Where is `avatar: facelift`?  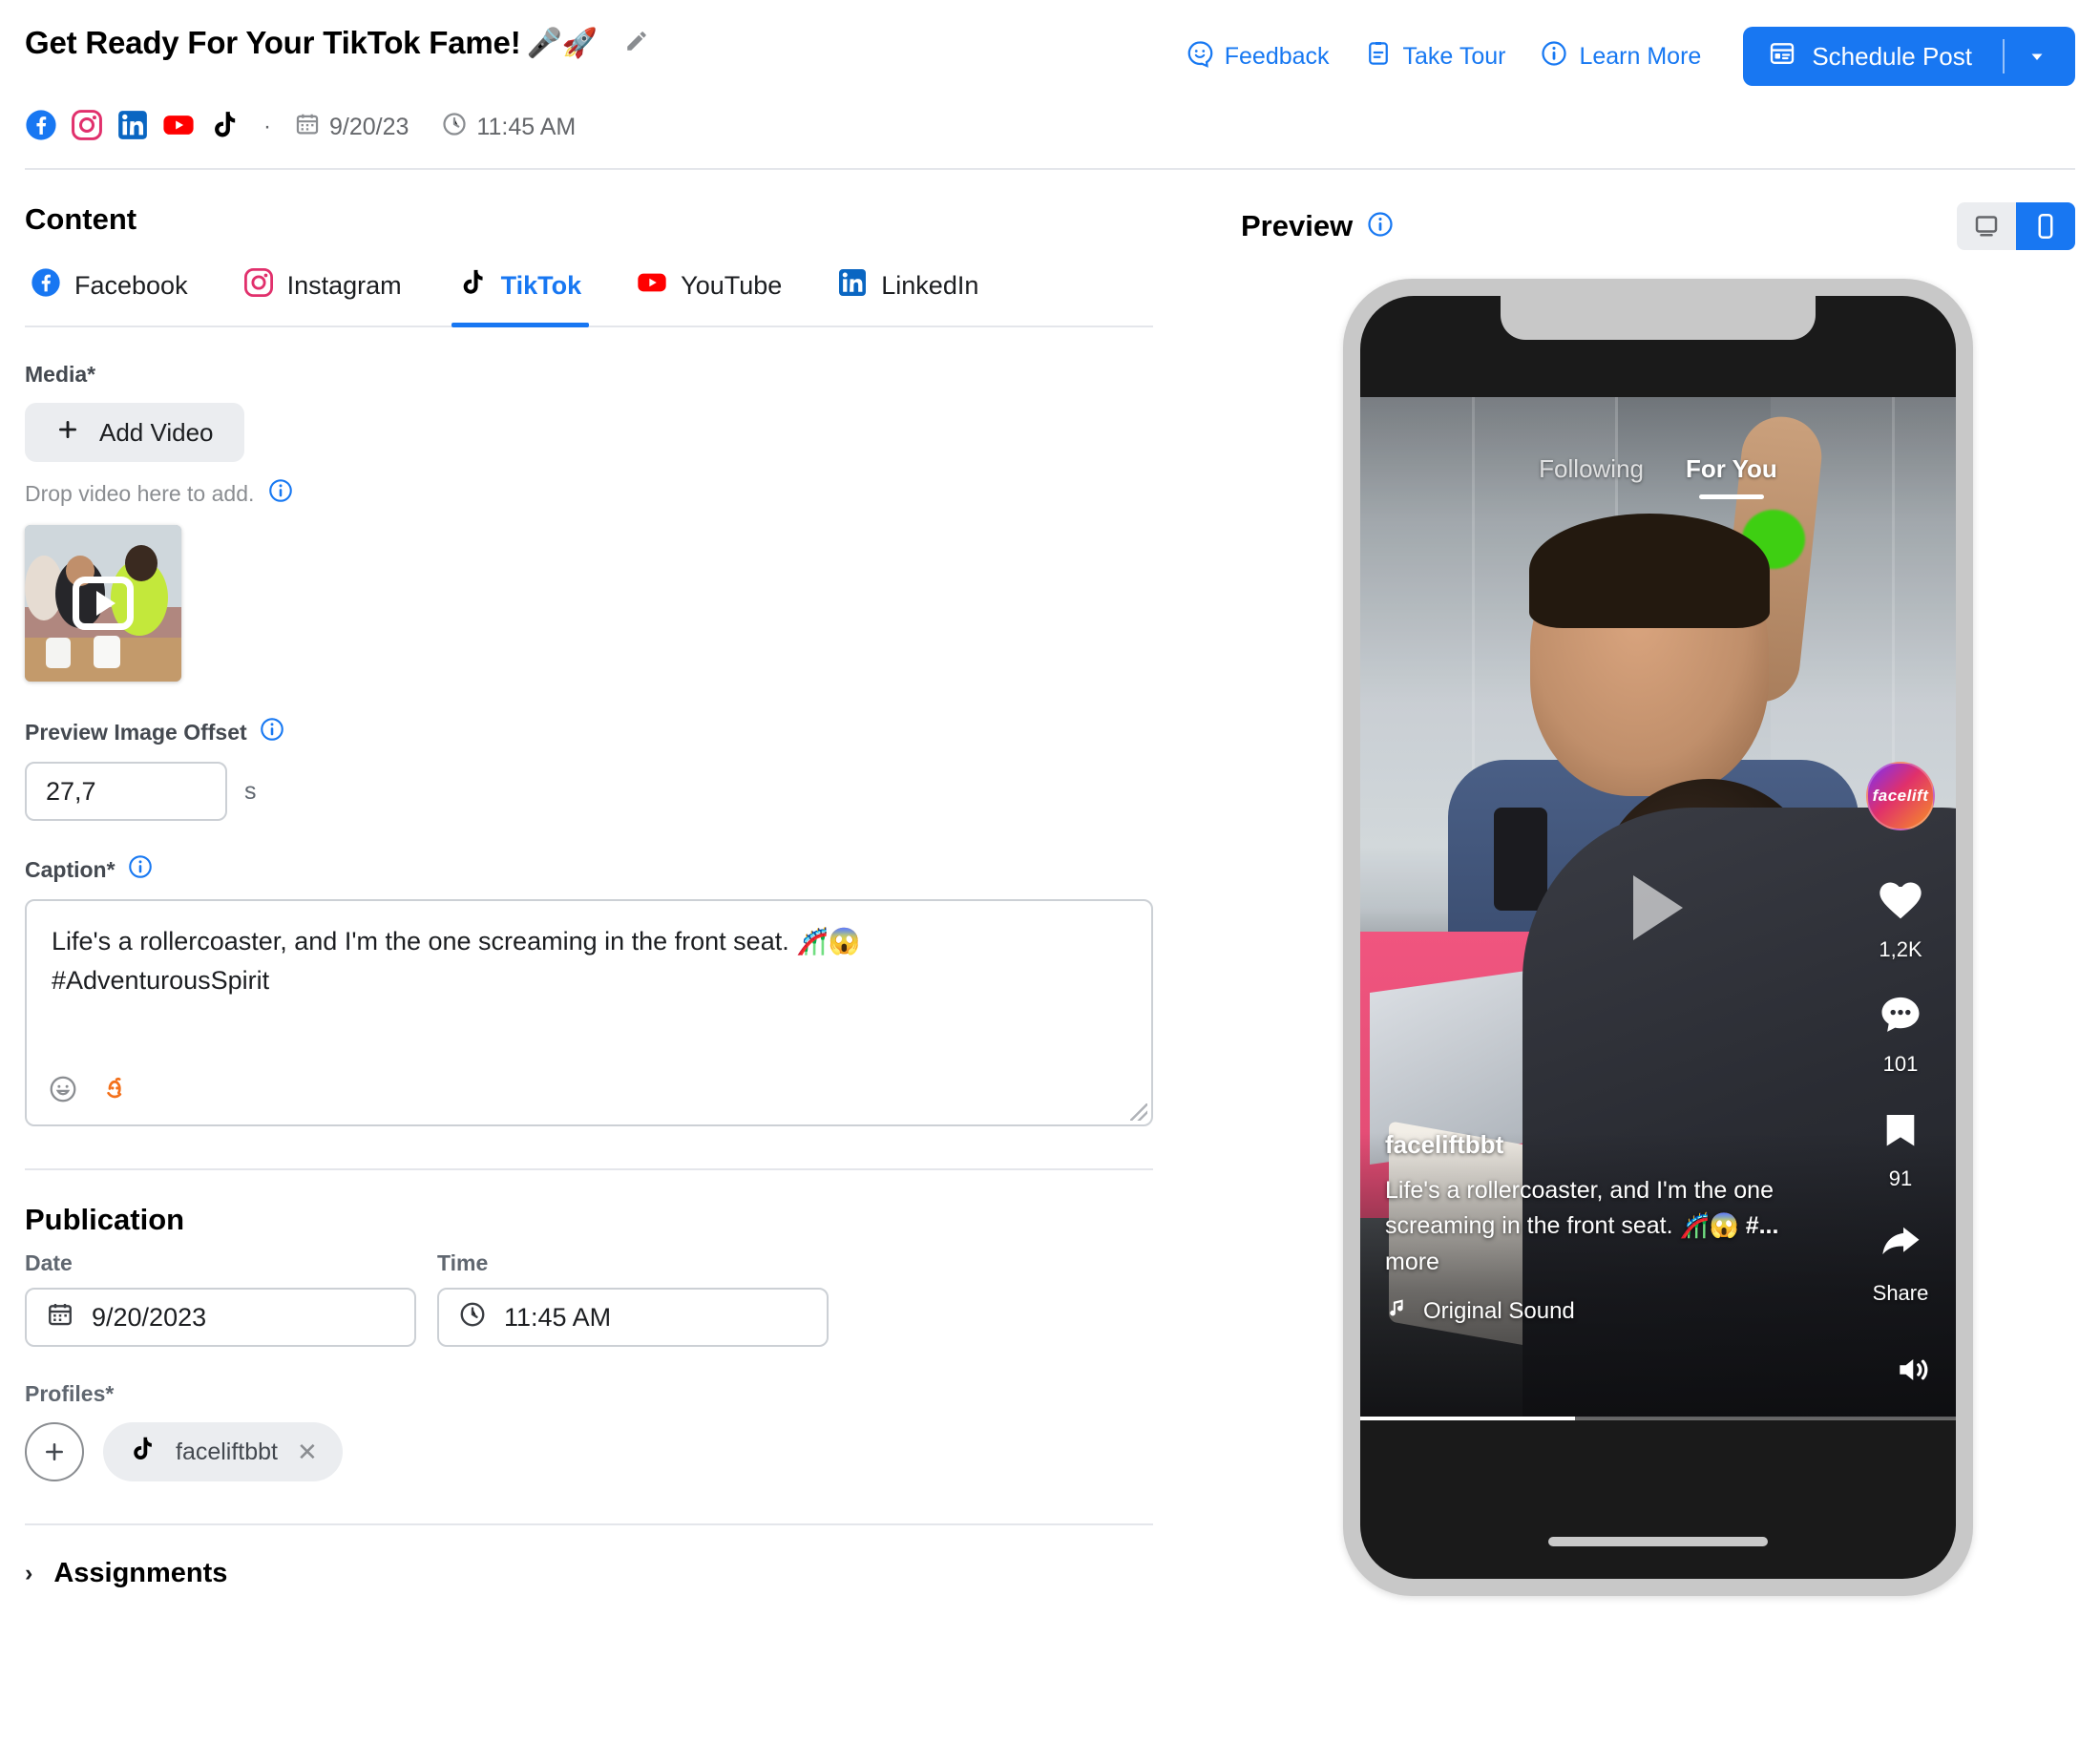
avatar: facelift is located at coordinates (1900, 796).